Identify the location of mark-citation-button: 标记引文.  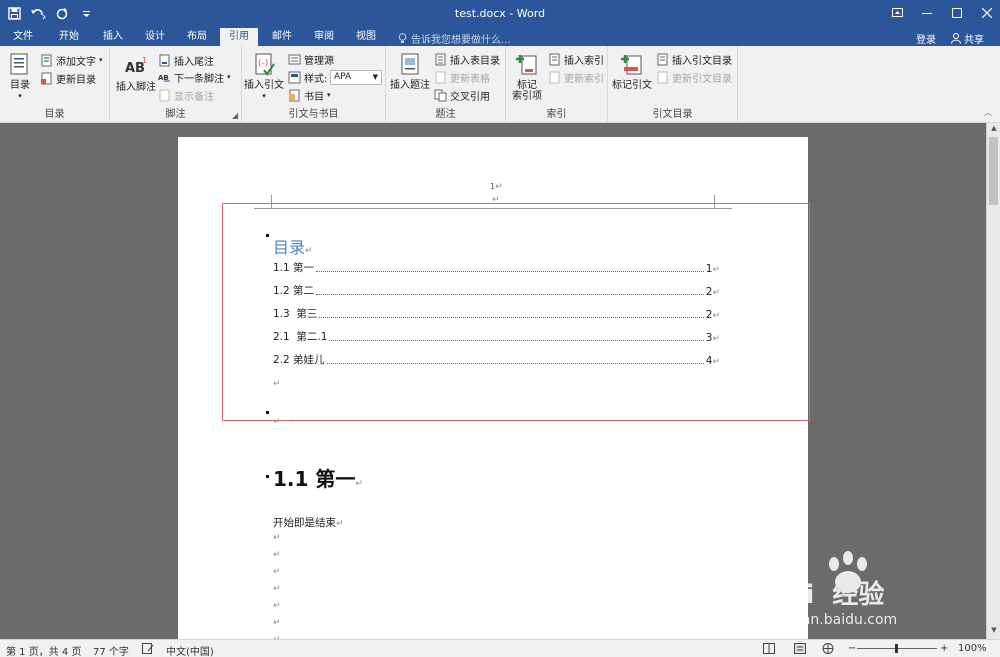
(632, 71).